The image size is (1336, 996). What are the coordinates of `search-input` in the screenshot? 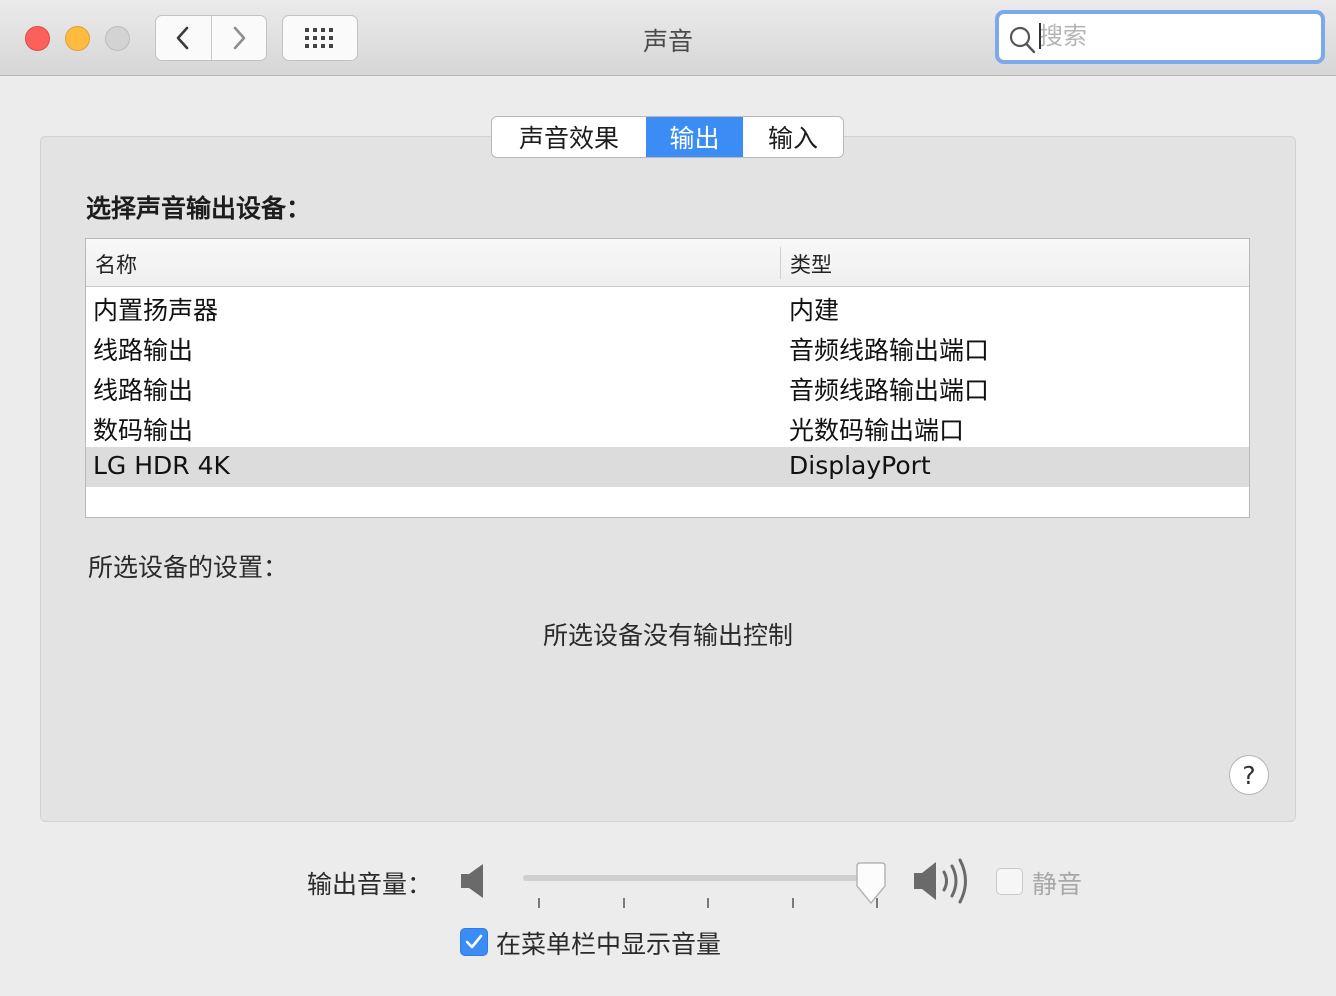 It's located at (1174, 36).